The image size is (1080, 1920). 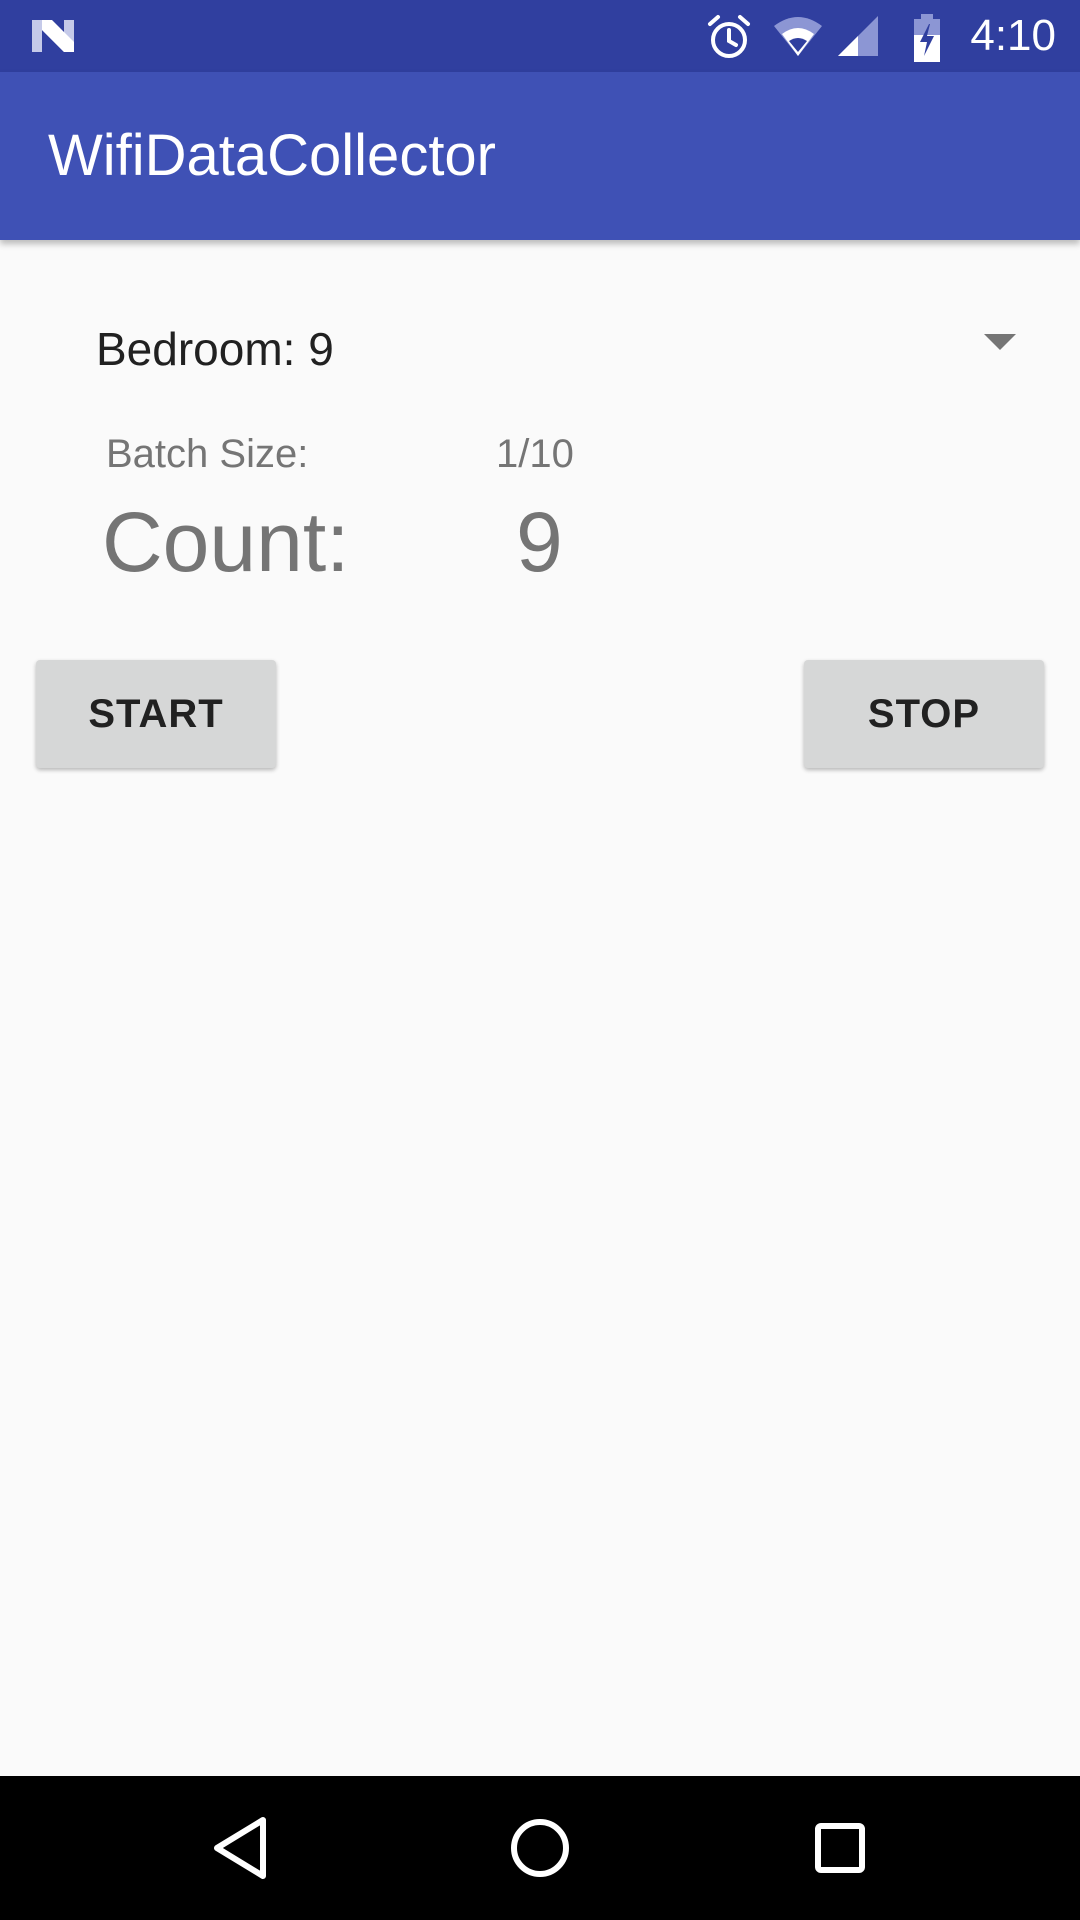 I want to click on batch-size-value: 1/10, so click(x=535, y=454).